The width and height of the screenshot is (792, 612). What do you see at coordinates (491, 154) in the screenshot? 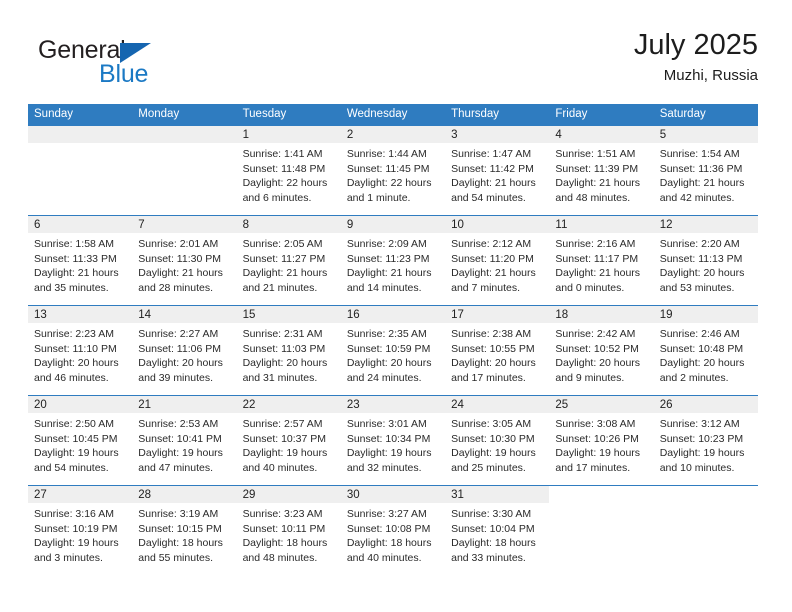
I see `day-detail-sunrise: Sunrise: 1:47 AM` at bounding box center [491, 154].